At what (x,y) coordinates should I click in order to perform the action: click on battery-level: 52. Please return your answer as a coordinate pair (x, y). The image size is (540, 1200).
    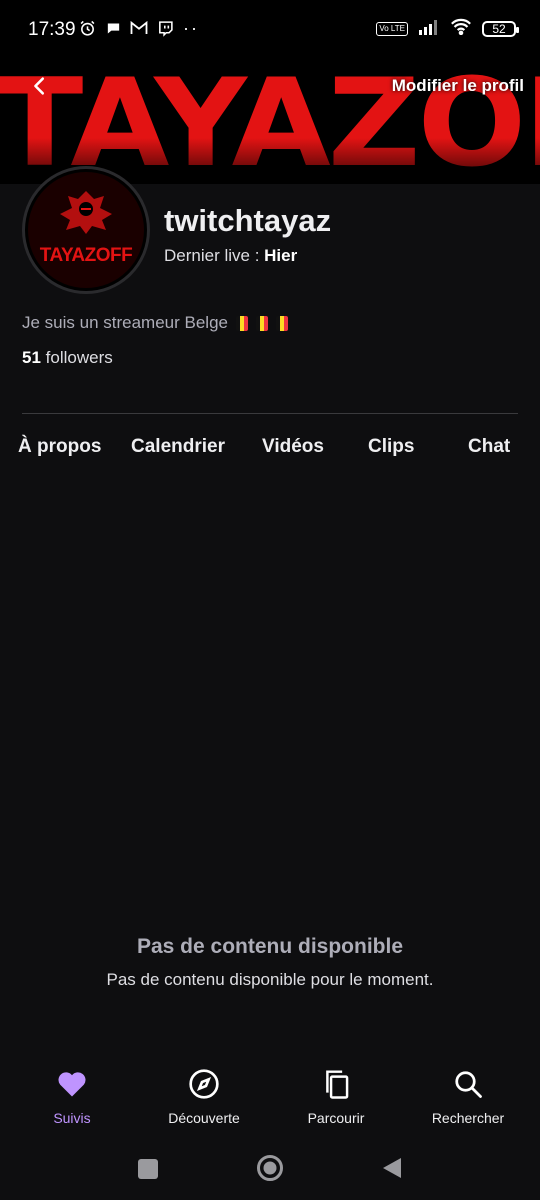
    Looking at the image, I should click on (499, 29).